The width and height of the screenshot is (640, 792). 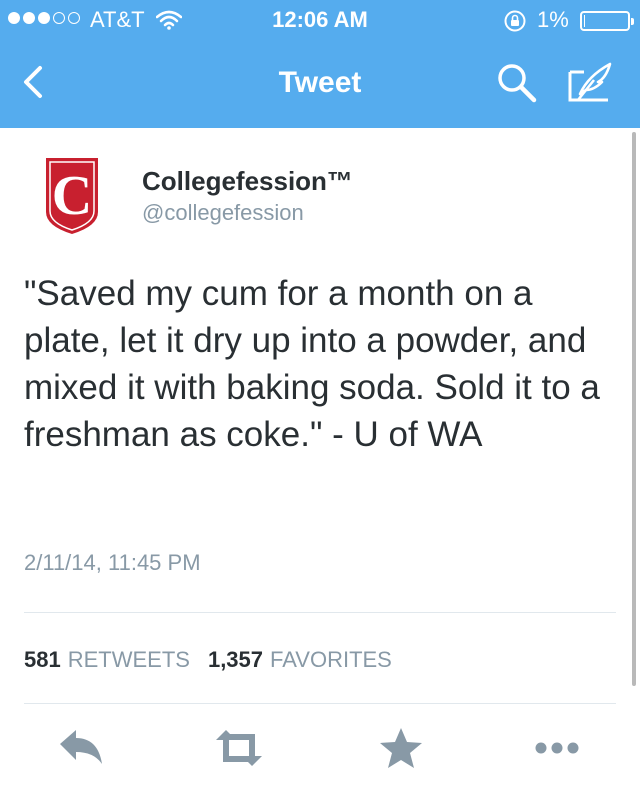 What do you see at coordinates (42, 660) in the screenshot?
I see `retweets-count: 581` at bounding box center [42, 660].